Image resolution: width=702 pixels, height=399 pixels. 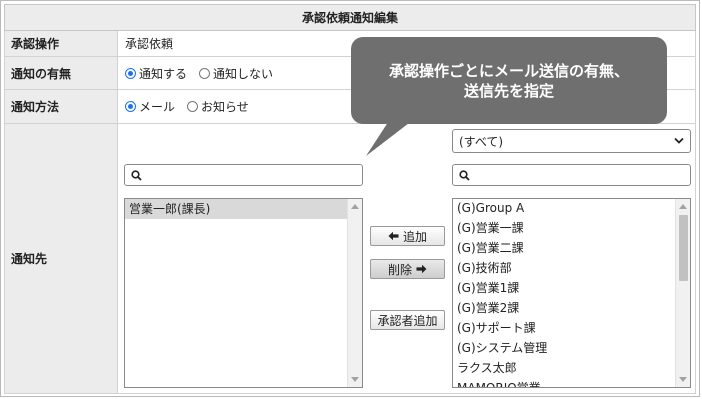 I want to click on add-button-label: 追加, so click(x=414, y=236).